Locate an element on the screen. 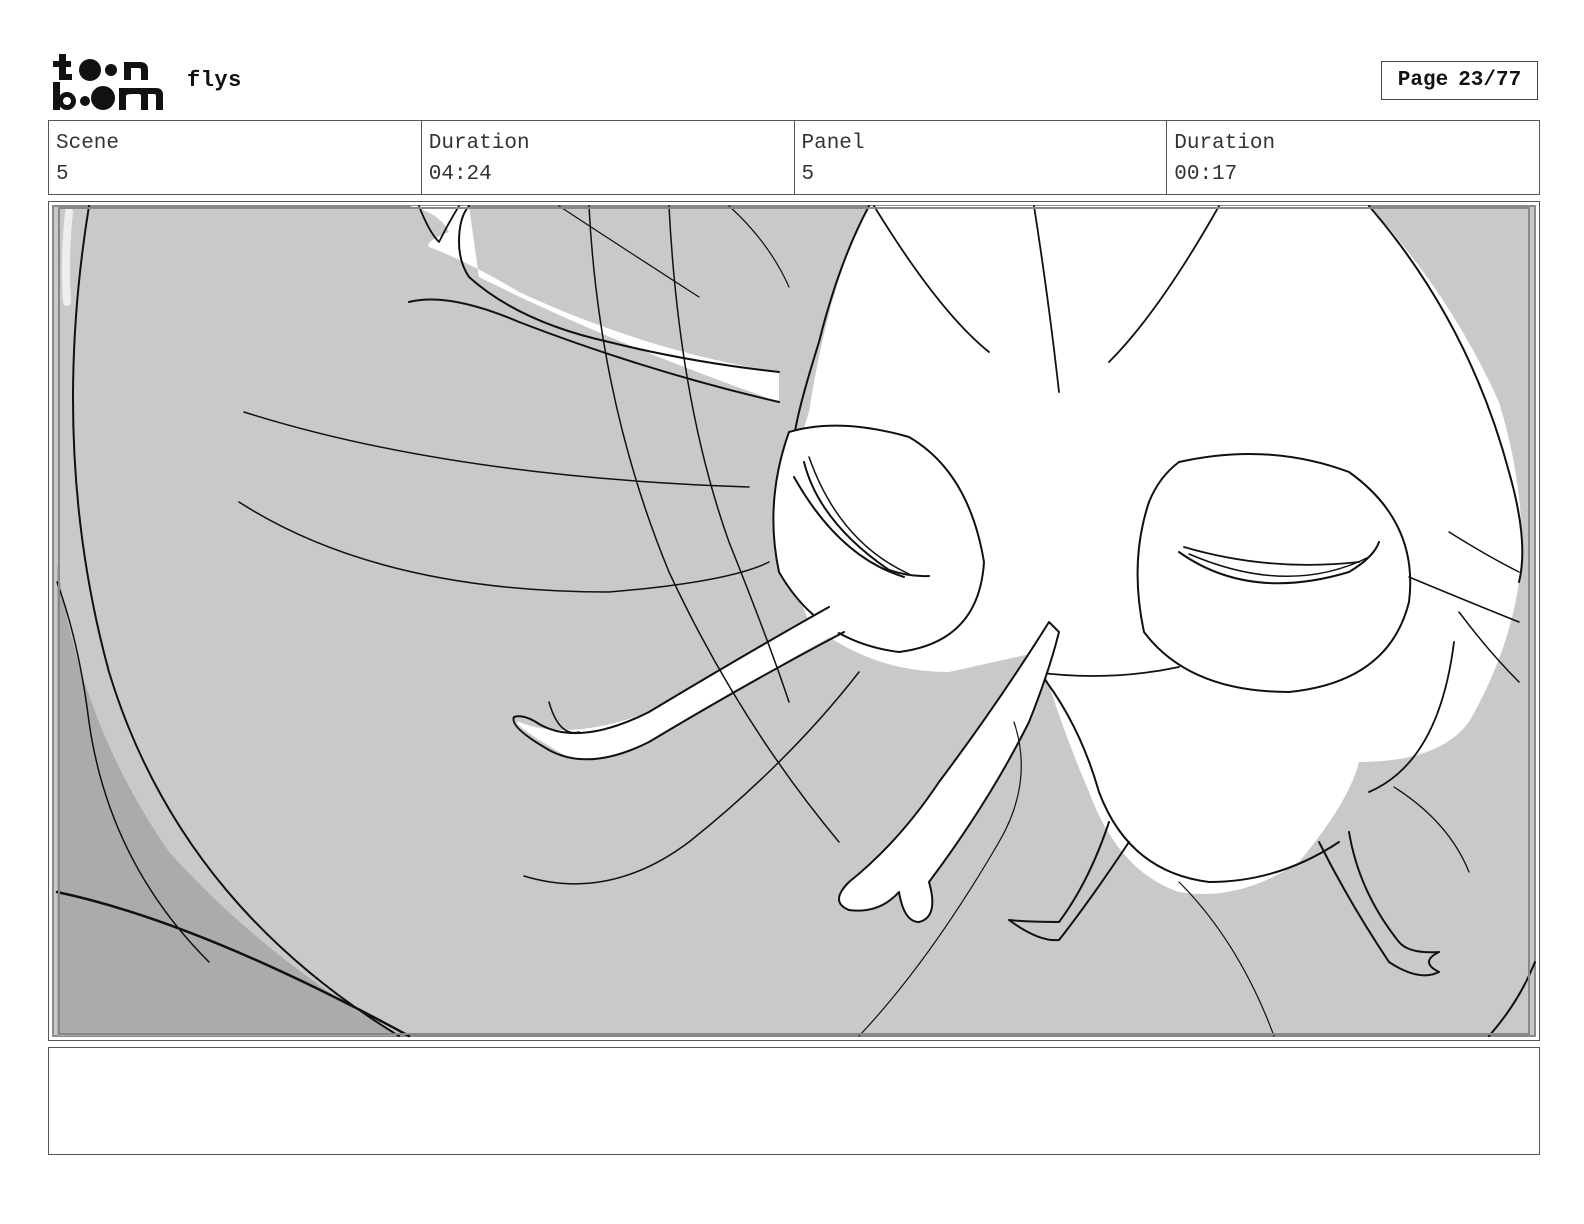 This screenshot has height=1224, width=1584. toon-boom-logo is located at coordinates (108, 82).